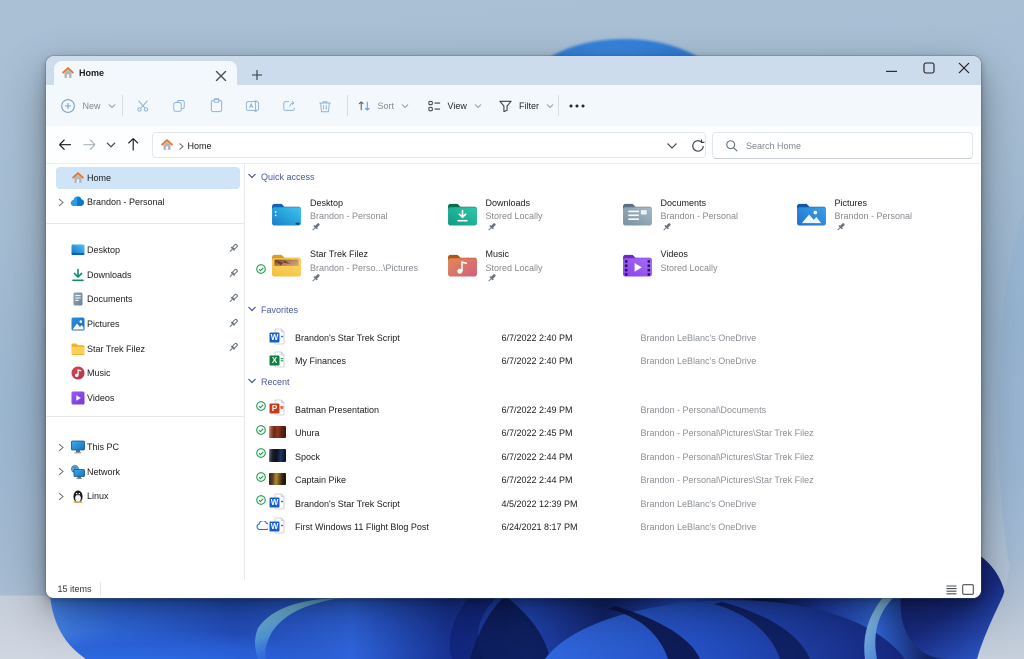 The width and height of the screenshot is (1024, 659). What do you see at coordinates (275, 408) in the screenshot?
I see `svg-text: P` at bounding box center [275, 408].